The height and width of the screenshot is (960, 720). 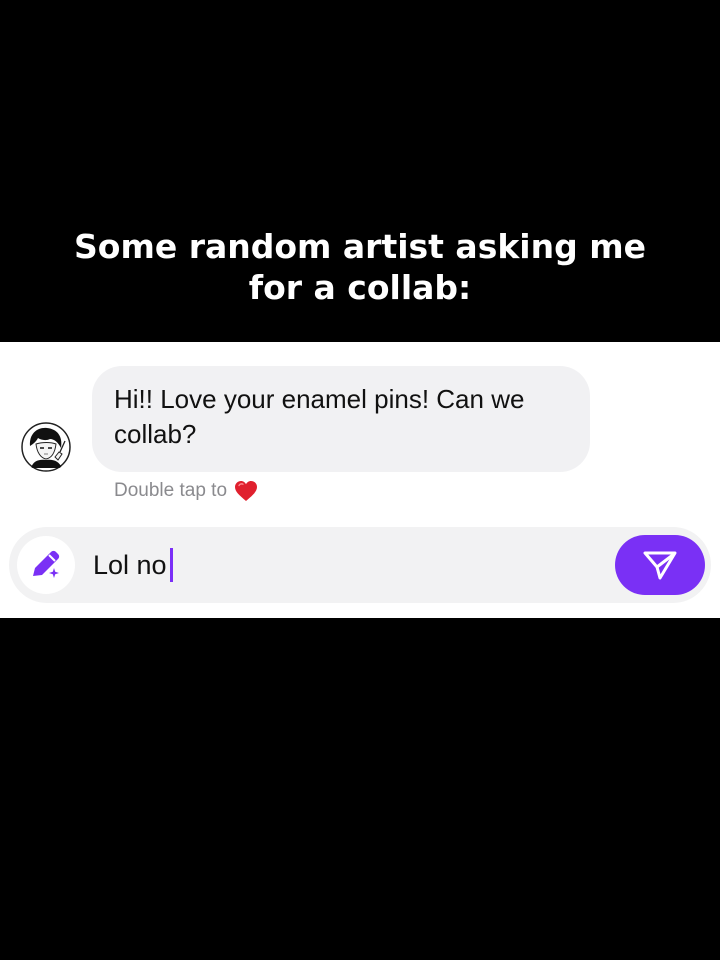 What do you see at coordinates (171, 490) in the screenshot?
I see `double-tap-label: Double tap to` at bounding box center [171, 490].